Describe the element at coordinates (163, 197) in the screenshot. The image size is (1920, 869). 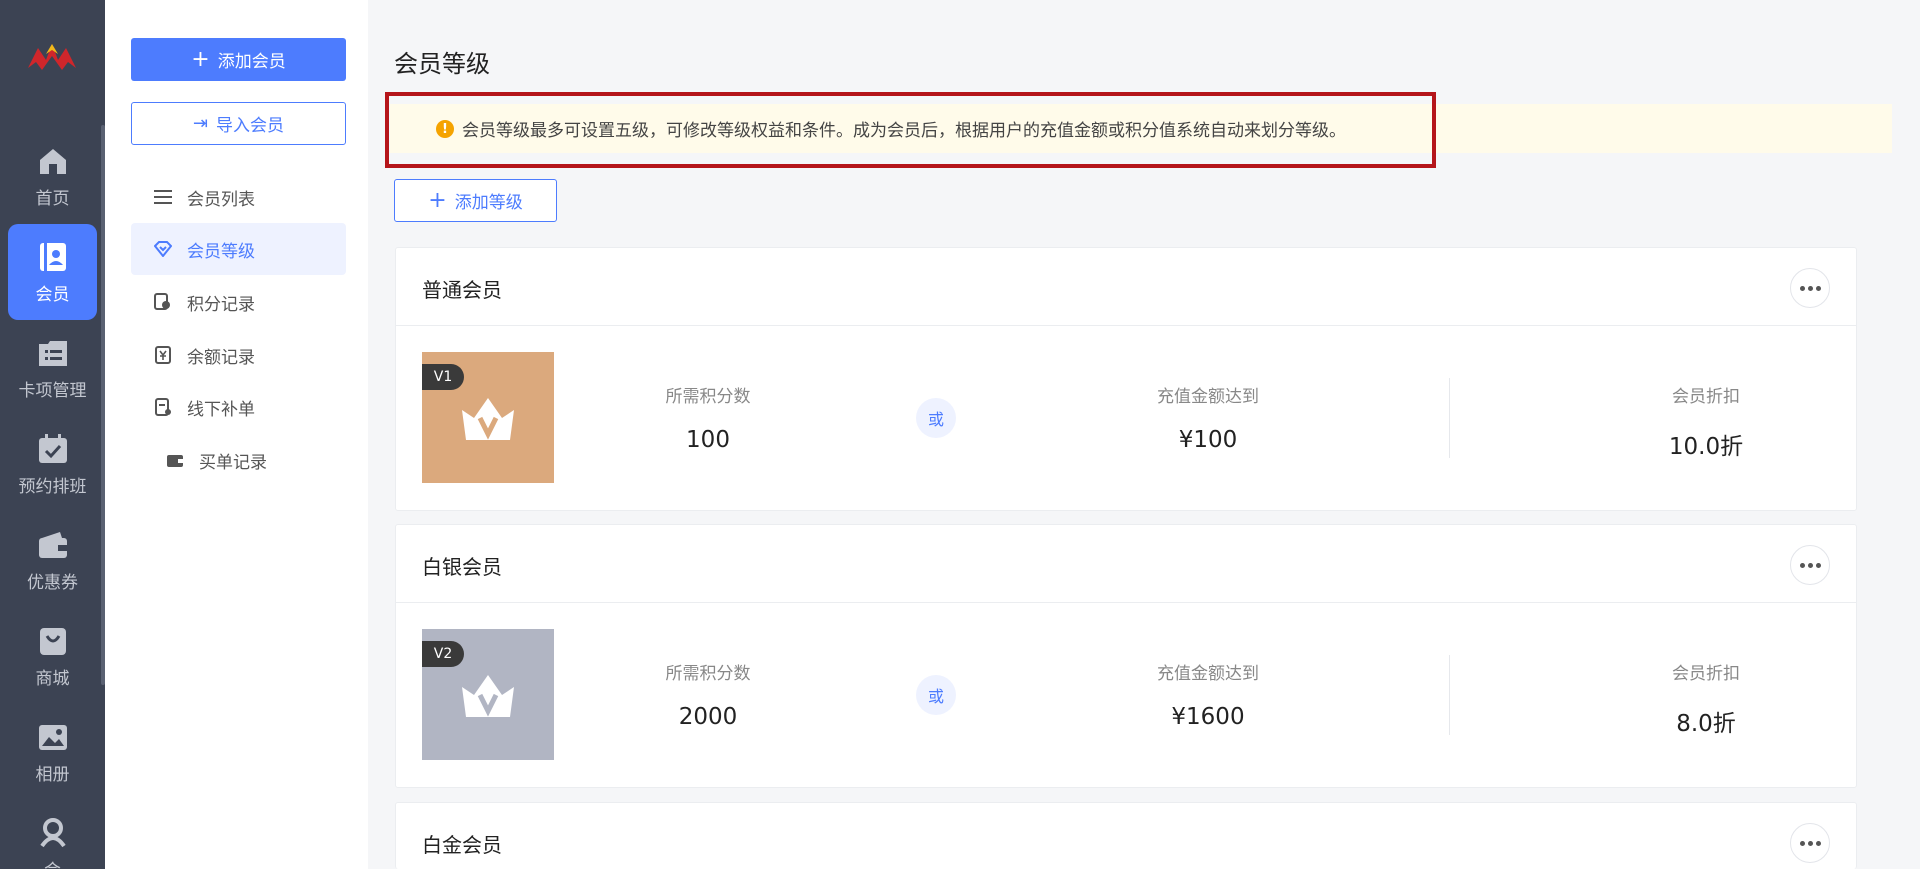
I see `list-icon` at that location.